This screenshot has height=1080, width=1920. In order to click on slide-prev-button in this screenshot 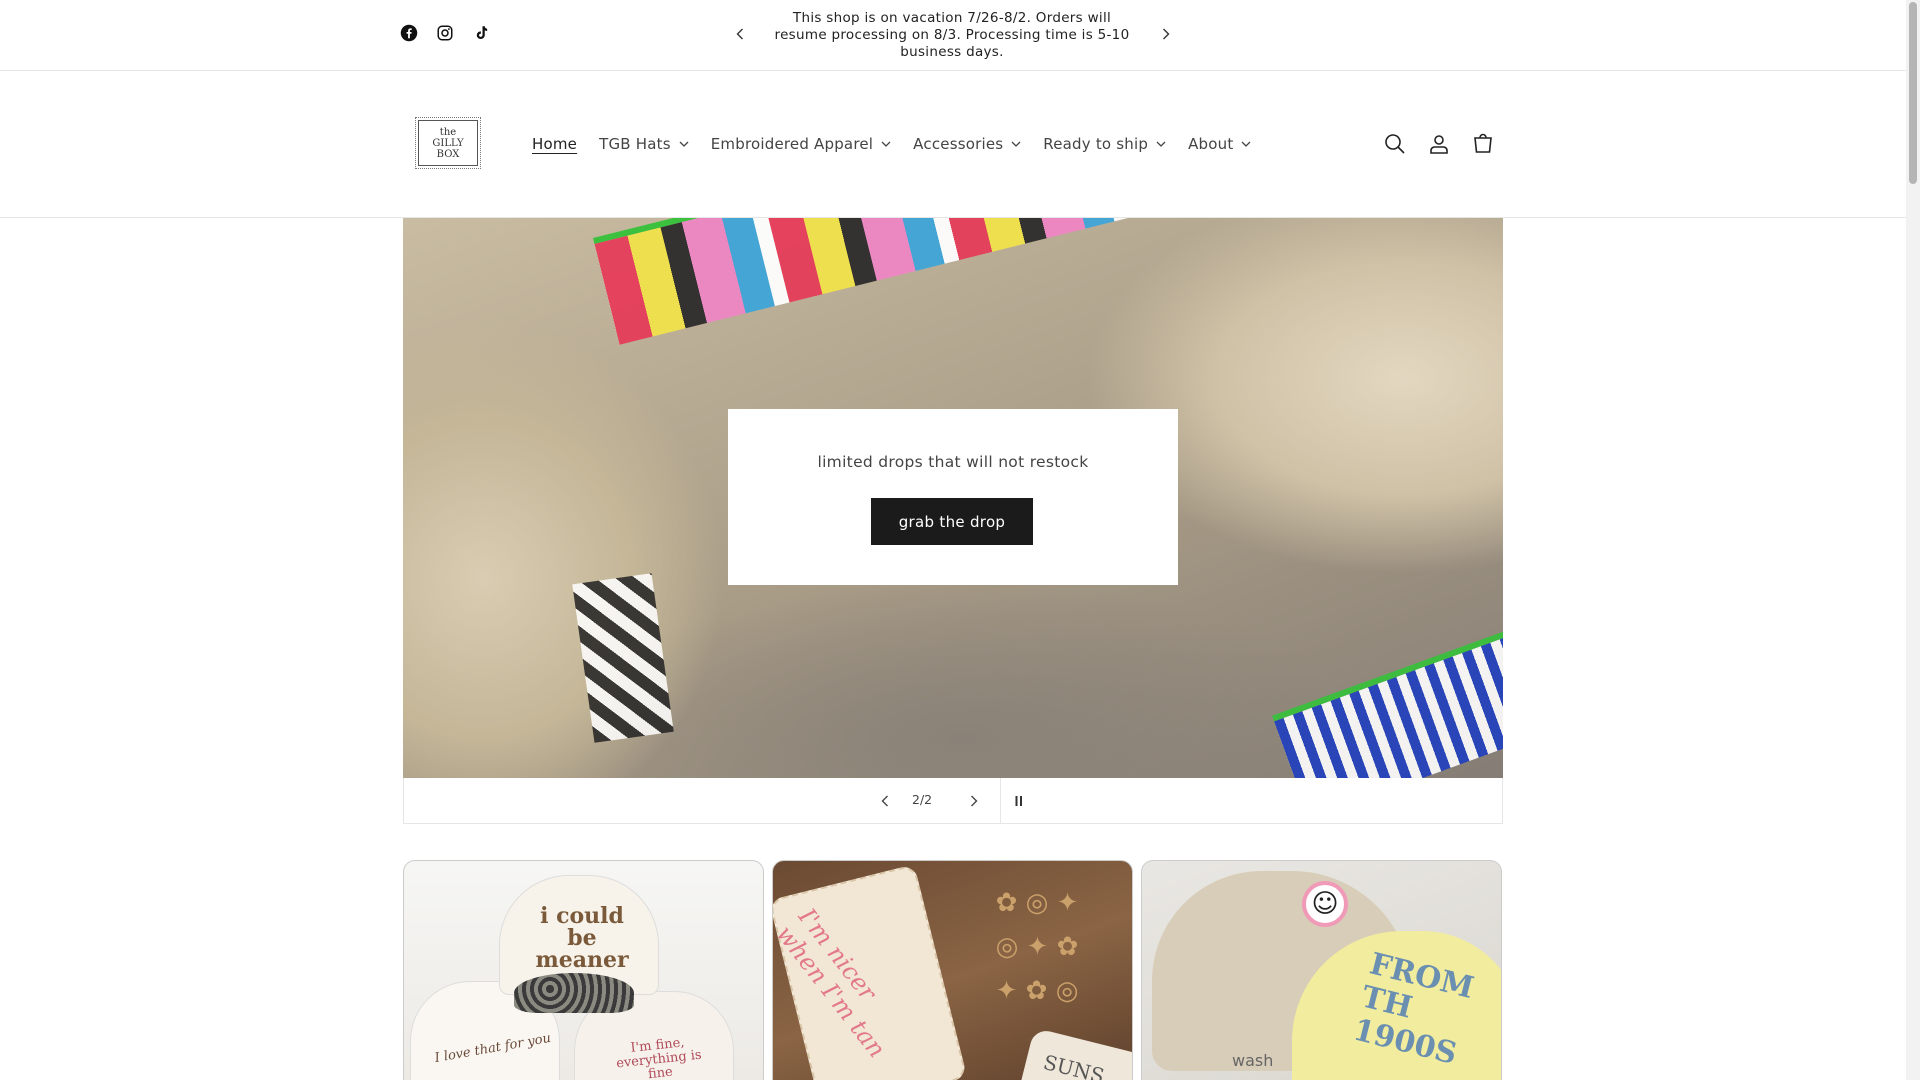, I will do `click(885, 801)`.